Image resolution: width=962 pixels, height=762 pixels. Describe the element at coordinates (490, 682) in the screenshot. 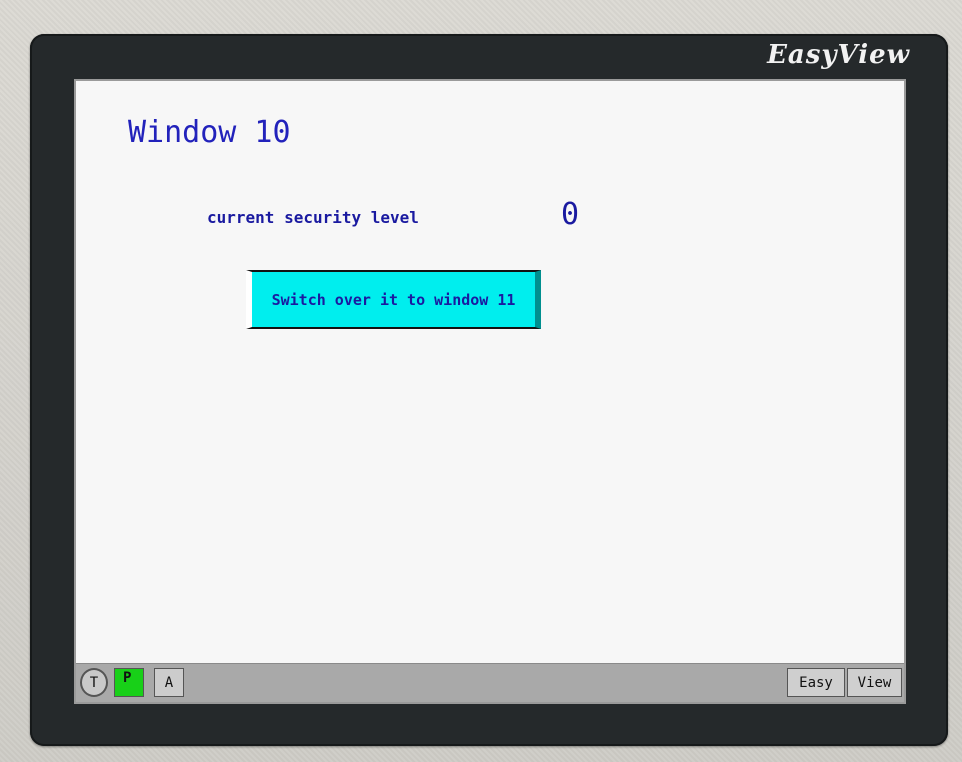

I see `status-bar: T P A Easy View` at that location.